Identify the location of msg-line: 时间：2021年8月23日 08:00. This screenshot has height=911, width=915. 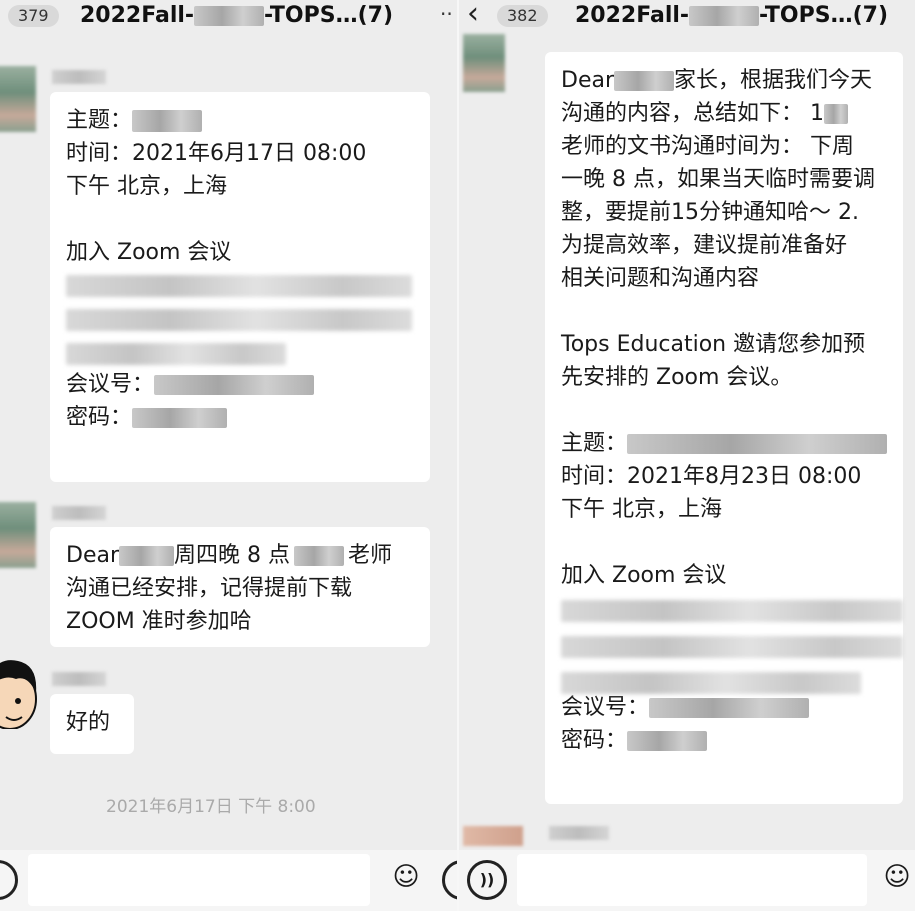
(711, 476).